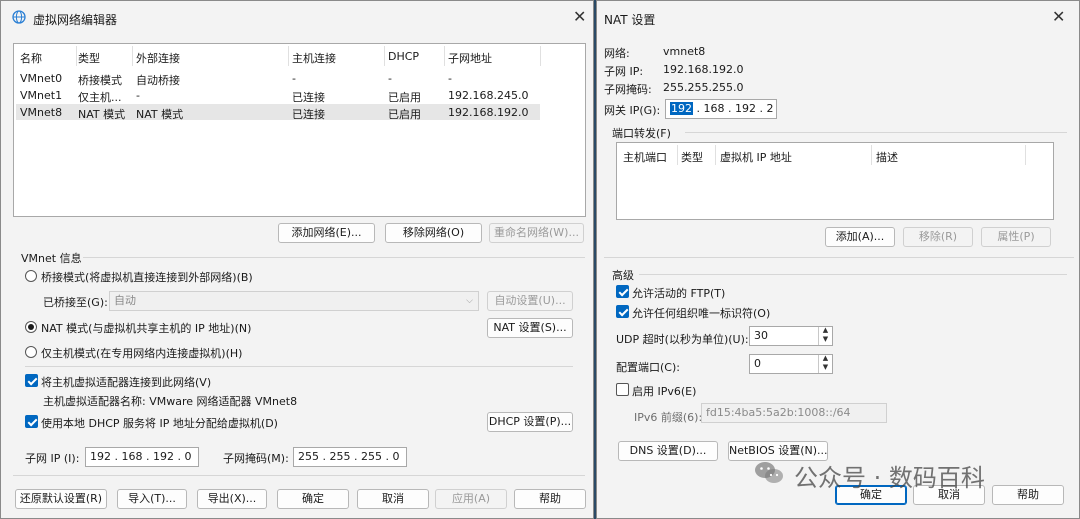 This screenshot has width=1080, height=519. I want to click on close-icon: ✕, so click(579, 17).